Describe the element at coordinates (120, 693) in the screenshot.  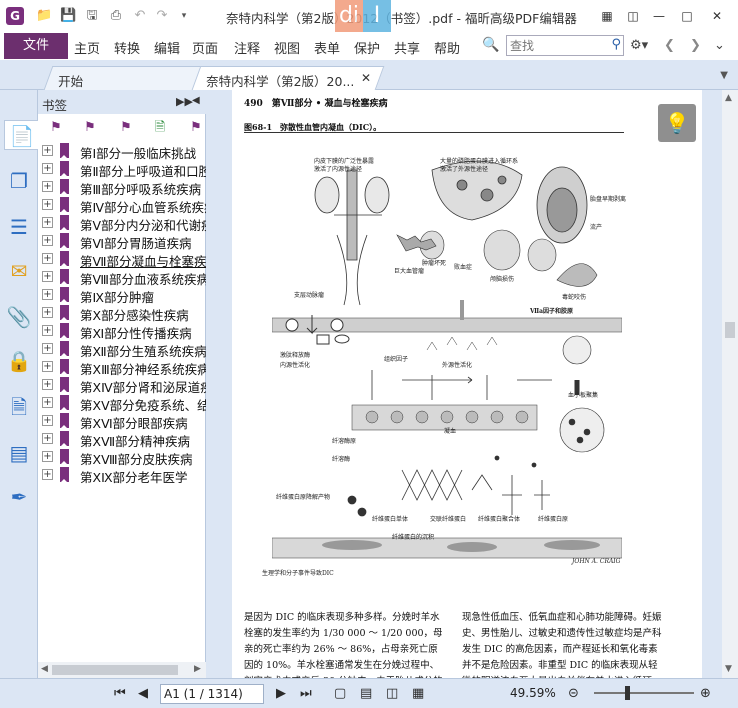
I see `first-page-icon: ⏮` at that location.